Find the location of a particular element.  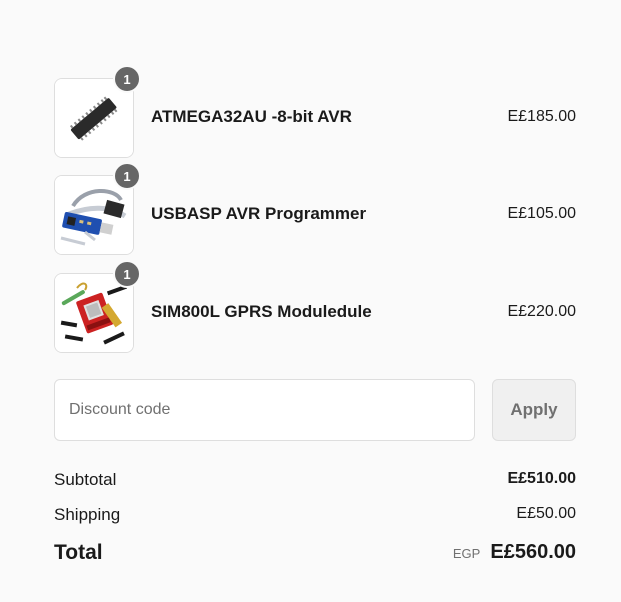

discount-code-input is located at coordinates (264, 410).